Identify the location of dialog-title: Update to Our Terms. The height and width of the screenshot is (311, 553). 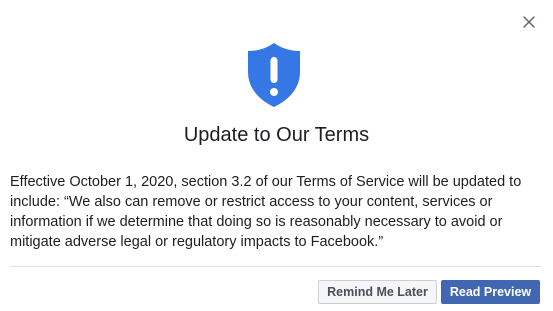
(276, 135).